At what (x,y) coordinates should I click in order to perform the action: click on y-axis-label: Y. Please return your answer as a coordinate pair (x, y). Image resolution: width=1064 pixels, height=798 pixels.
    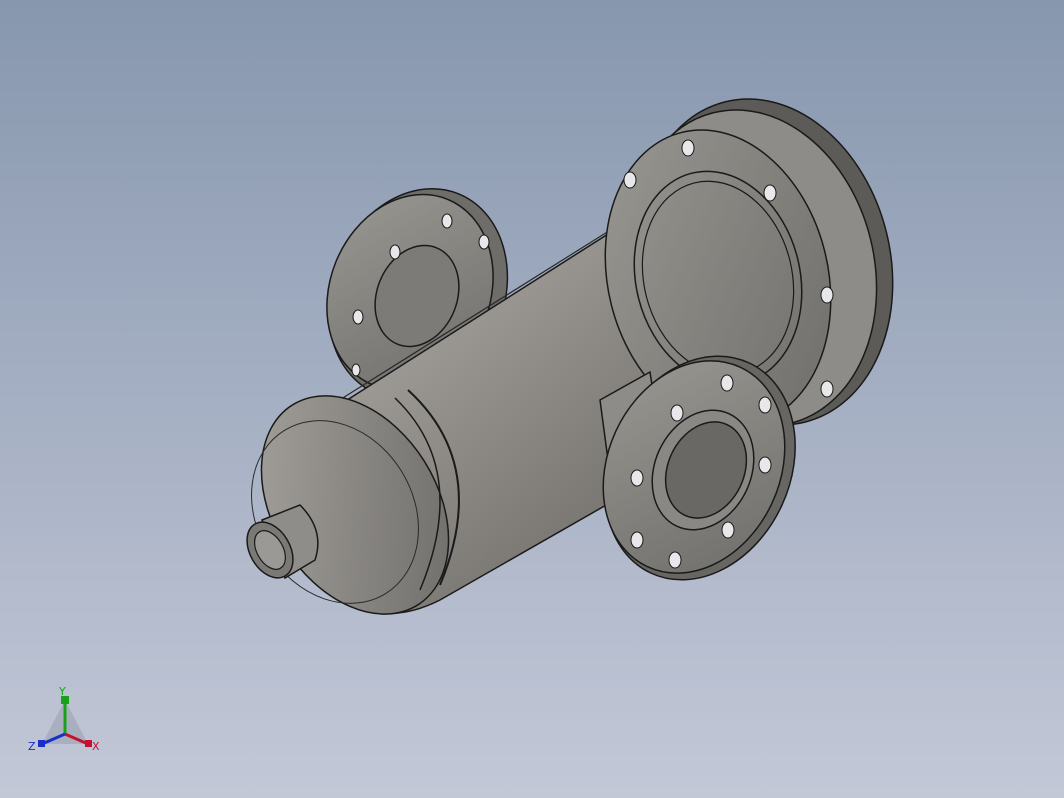
    Looking at the image, I should click on (62, 691).